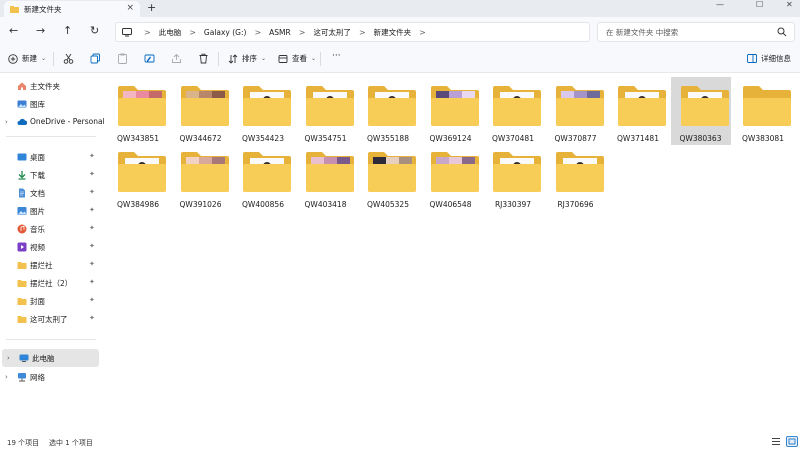 Image resolution: width=800 pixels, height=449 pixels. I want to click on folder-tile: QW391026, so click(201, 177).